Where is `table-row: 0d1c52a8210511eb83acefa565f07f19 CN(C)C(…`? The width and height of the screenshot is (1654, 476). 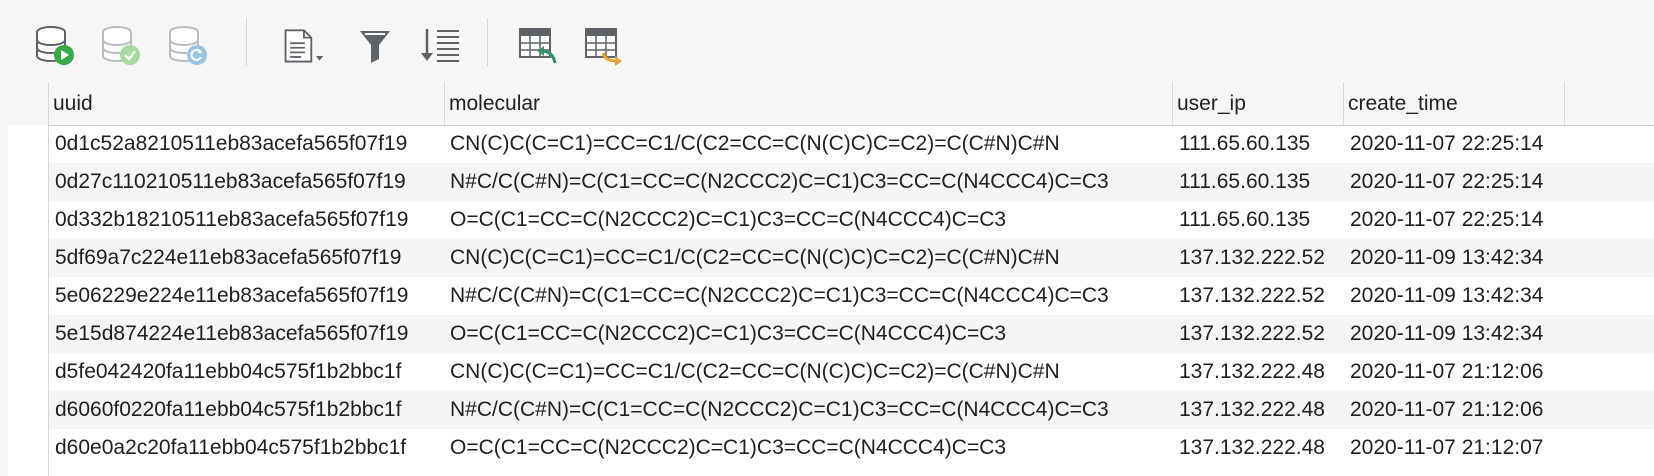 table-row: 0d1c52a8210511eb83acefa565f07f19 CN(C)C(… is located at coordinates (851, 144).